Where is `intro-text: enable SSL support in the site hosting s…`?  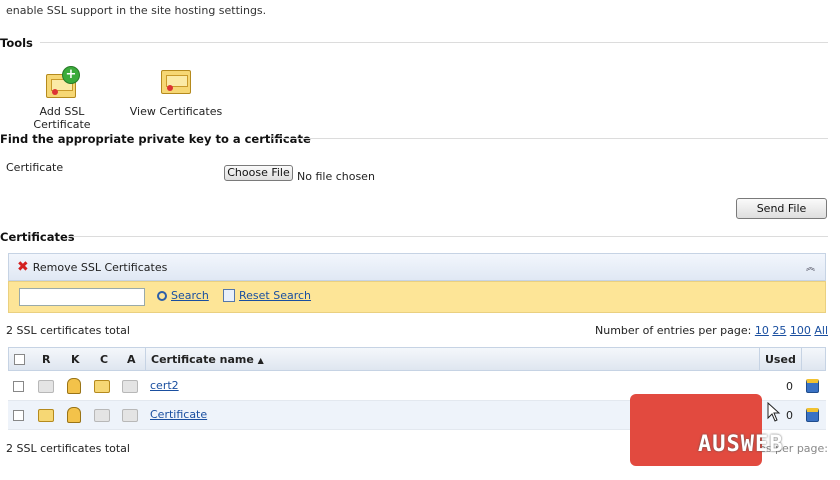
intro-text: enable SSL support in the site hosting s… is located at coordinates (136, 10).